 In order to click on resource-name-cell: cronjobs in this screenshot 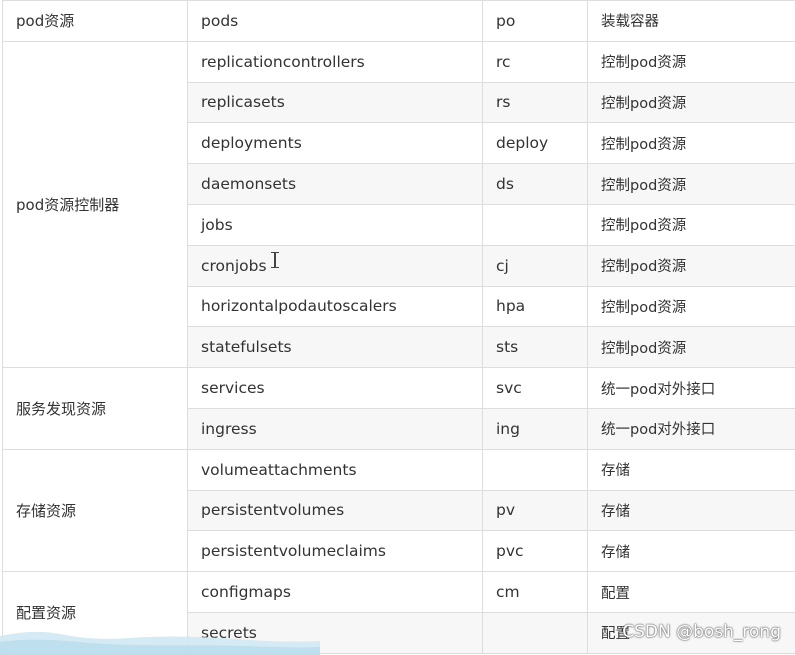, I will do `click(335, 265)`.